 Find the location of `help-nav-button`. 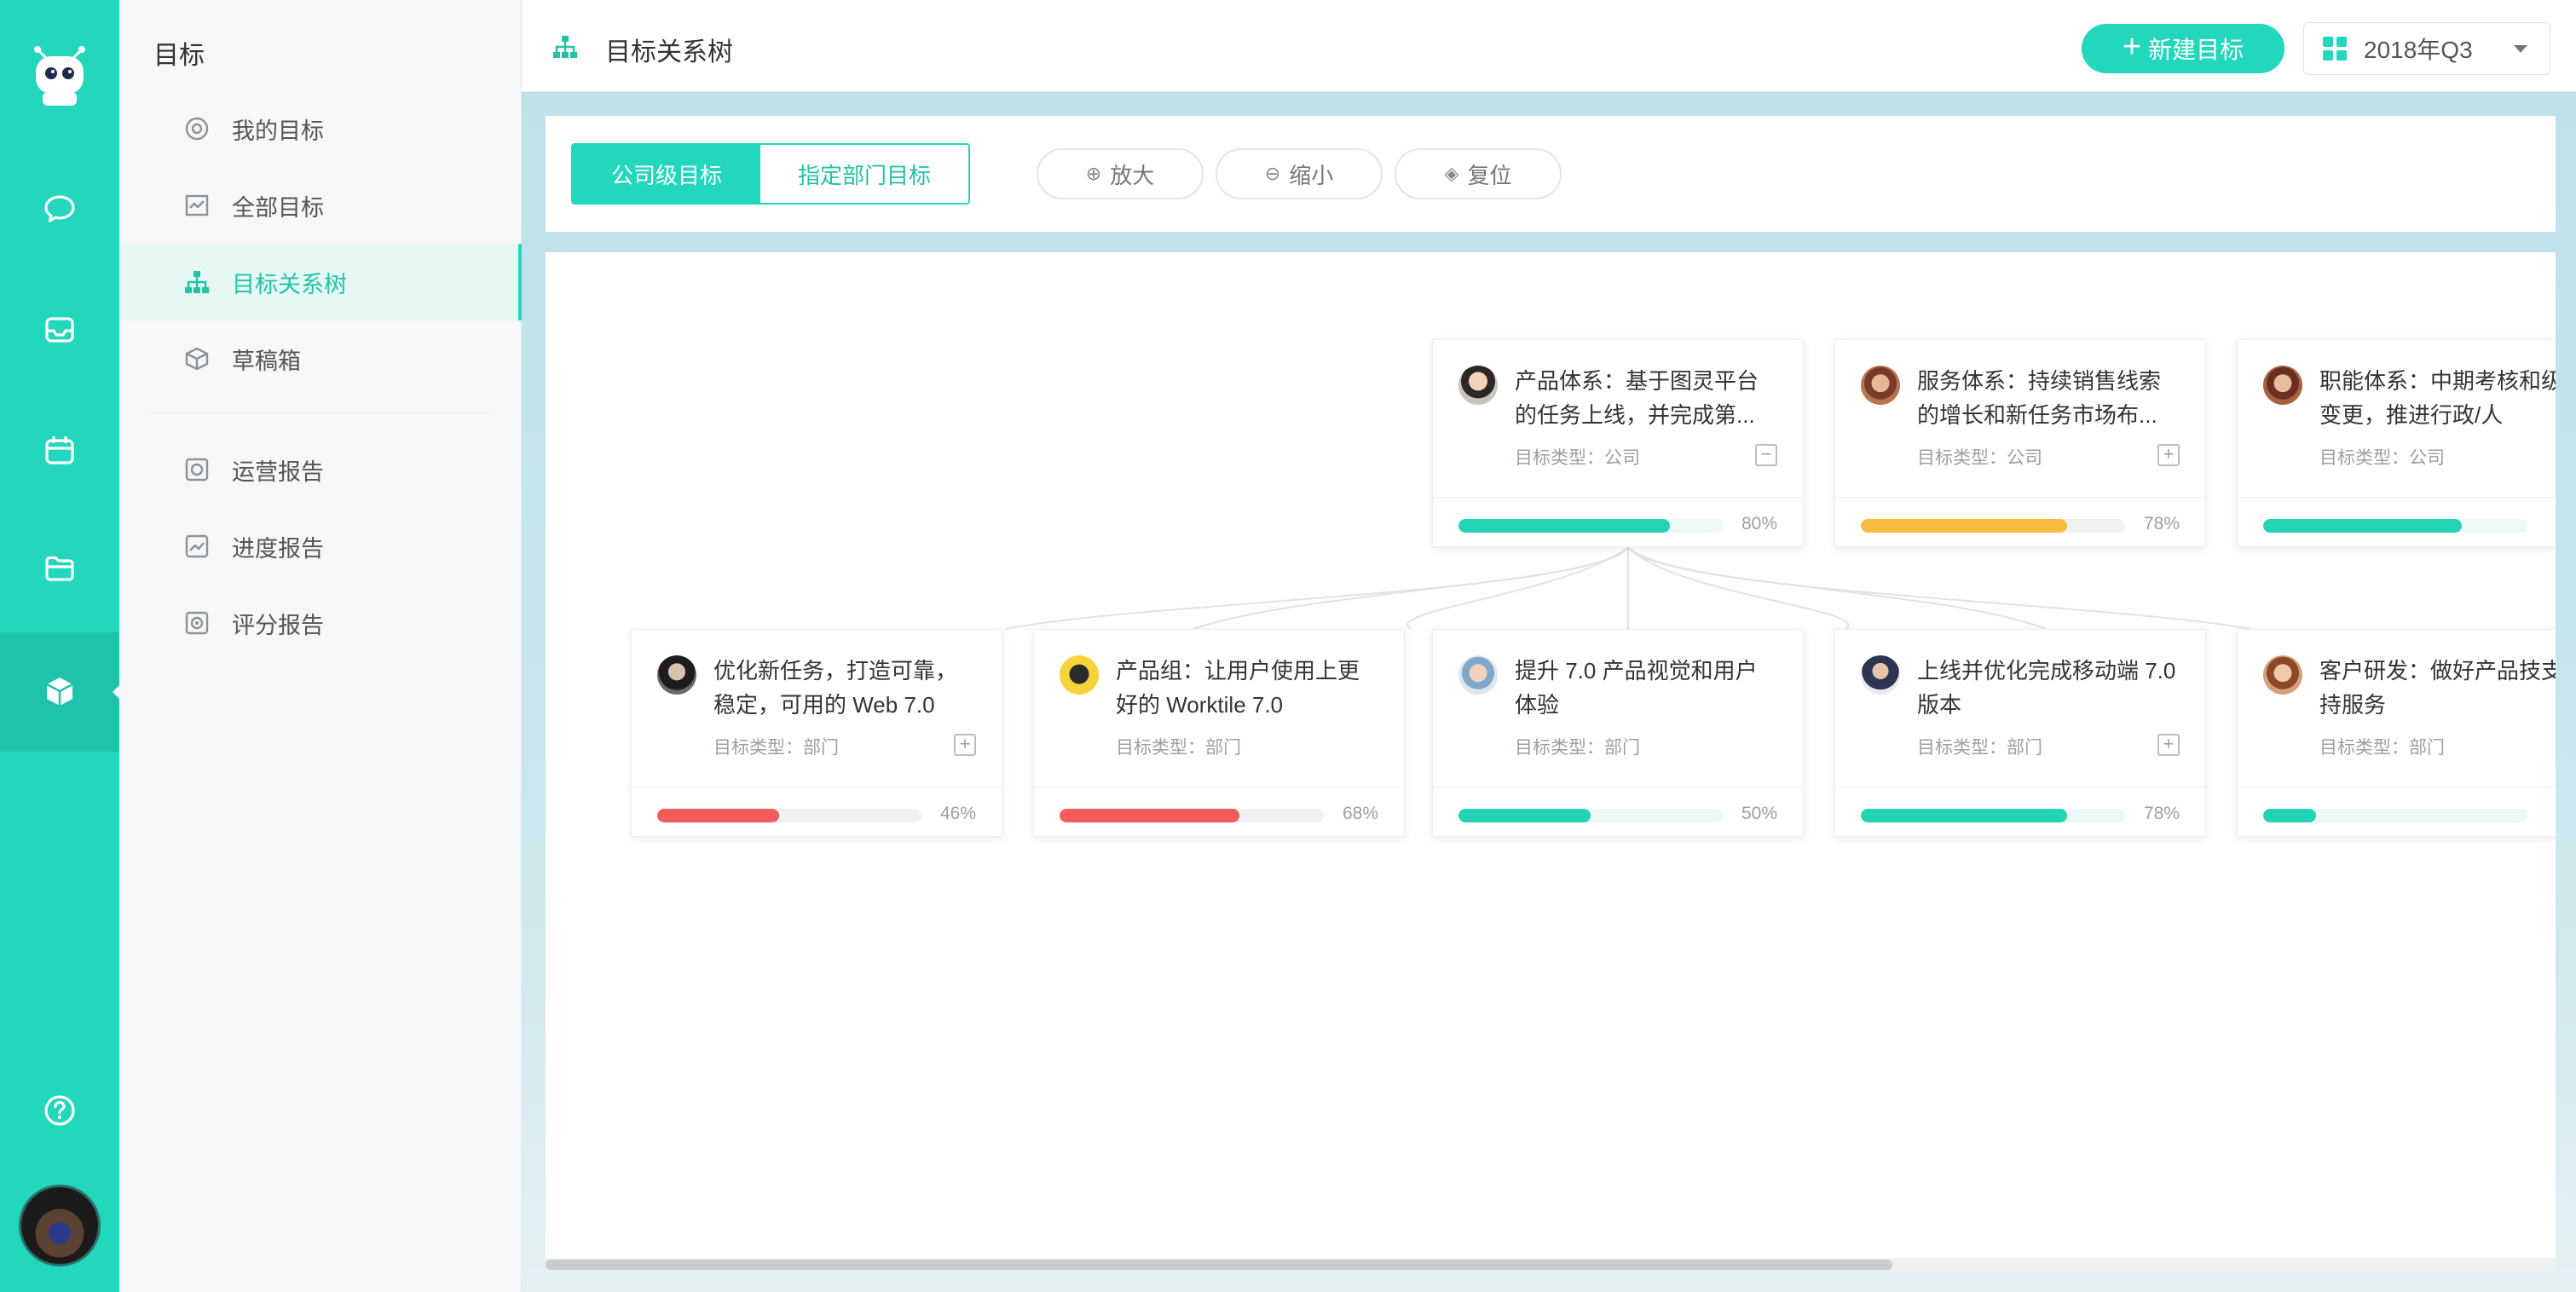

help-nav-button is located at coordinates (59, 1111).